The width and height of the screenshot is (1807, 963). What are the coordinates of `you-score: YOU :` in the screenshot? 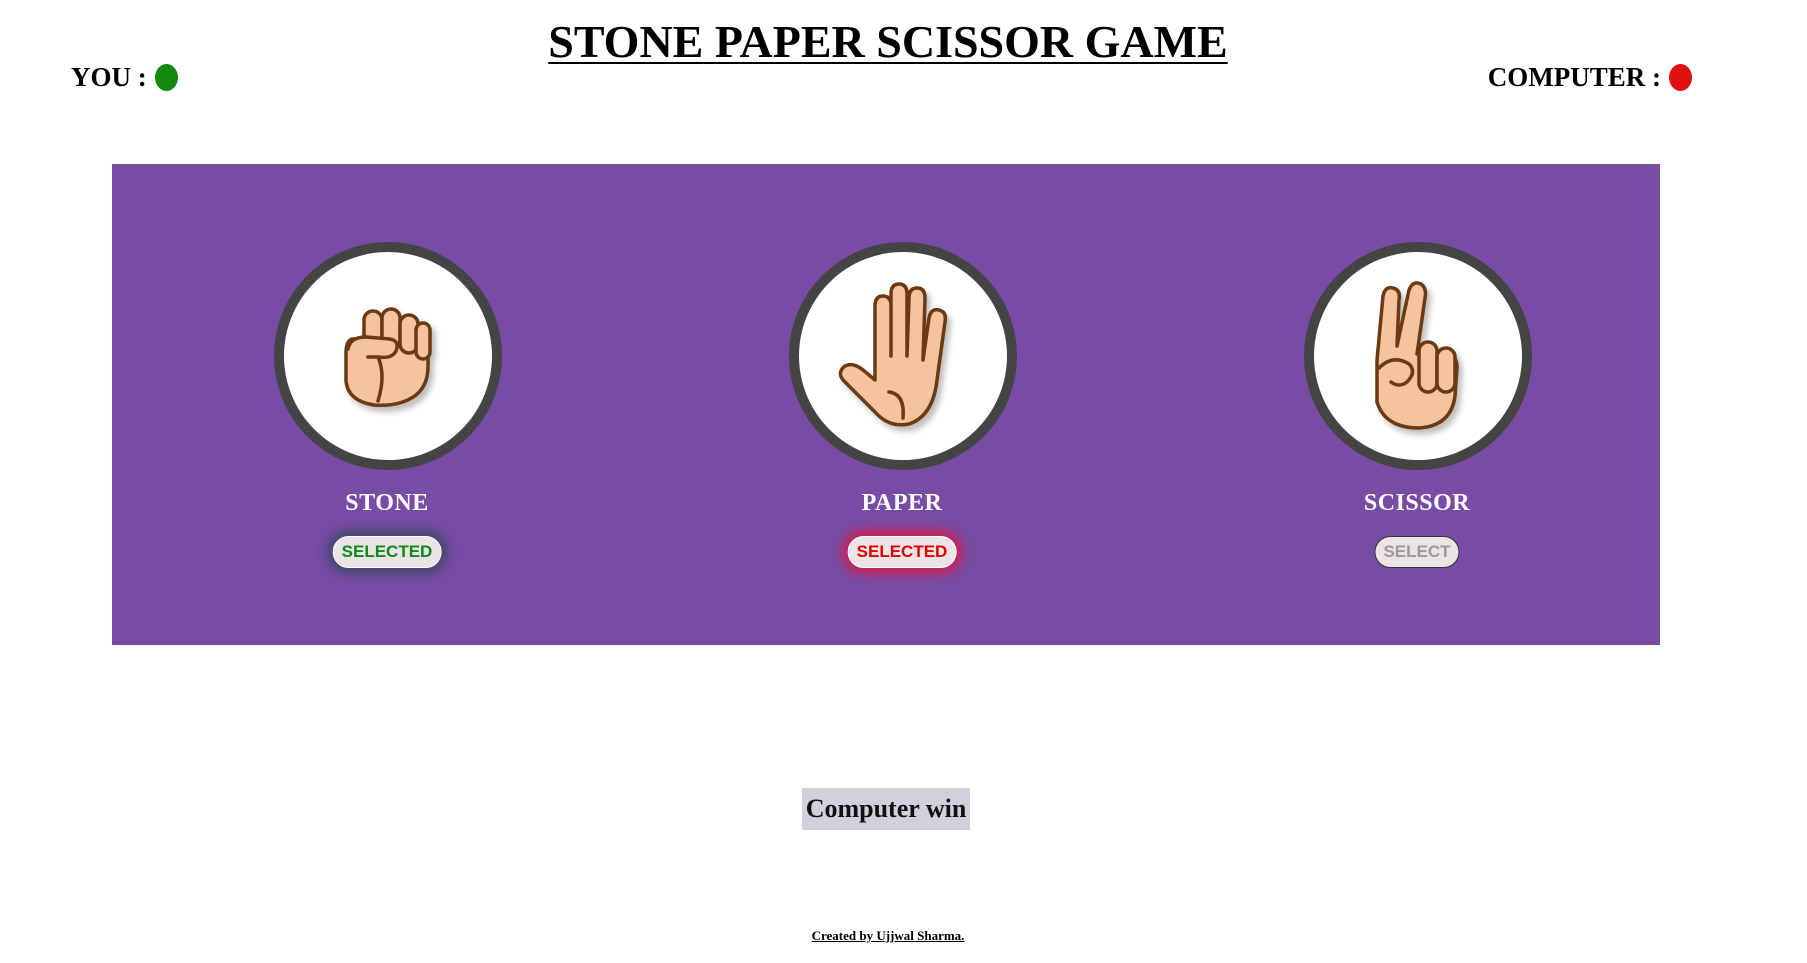 It's located at (124, 77).